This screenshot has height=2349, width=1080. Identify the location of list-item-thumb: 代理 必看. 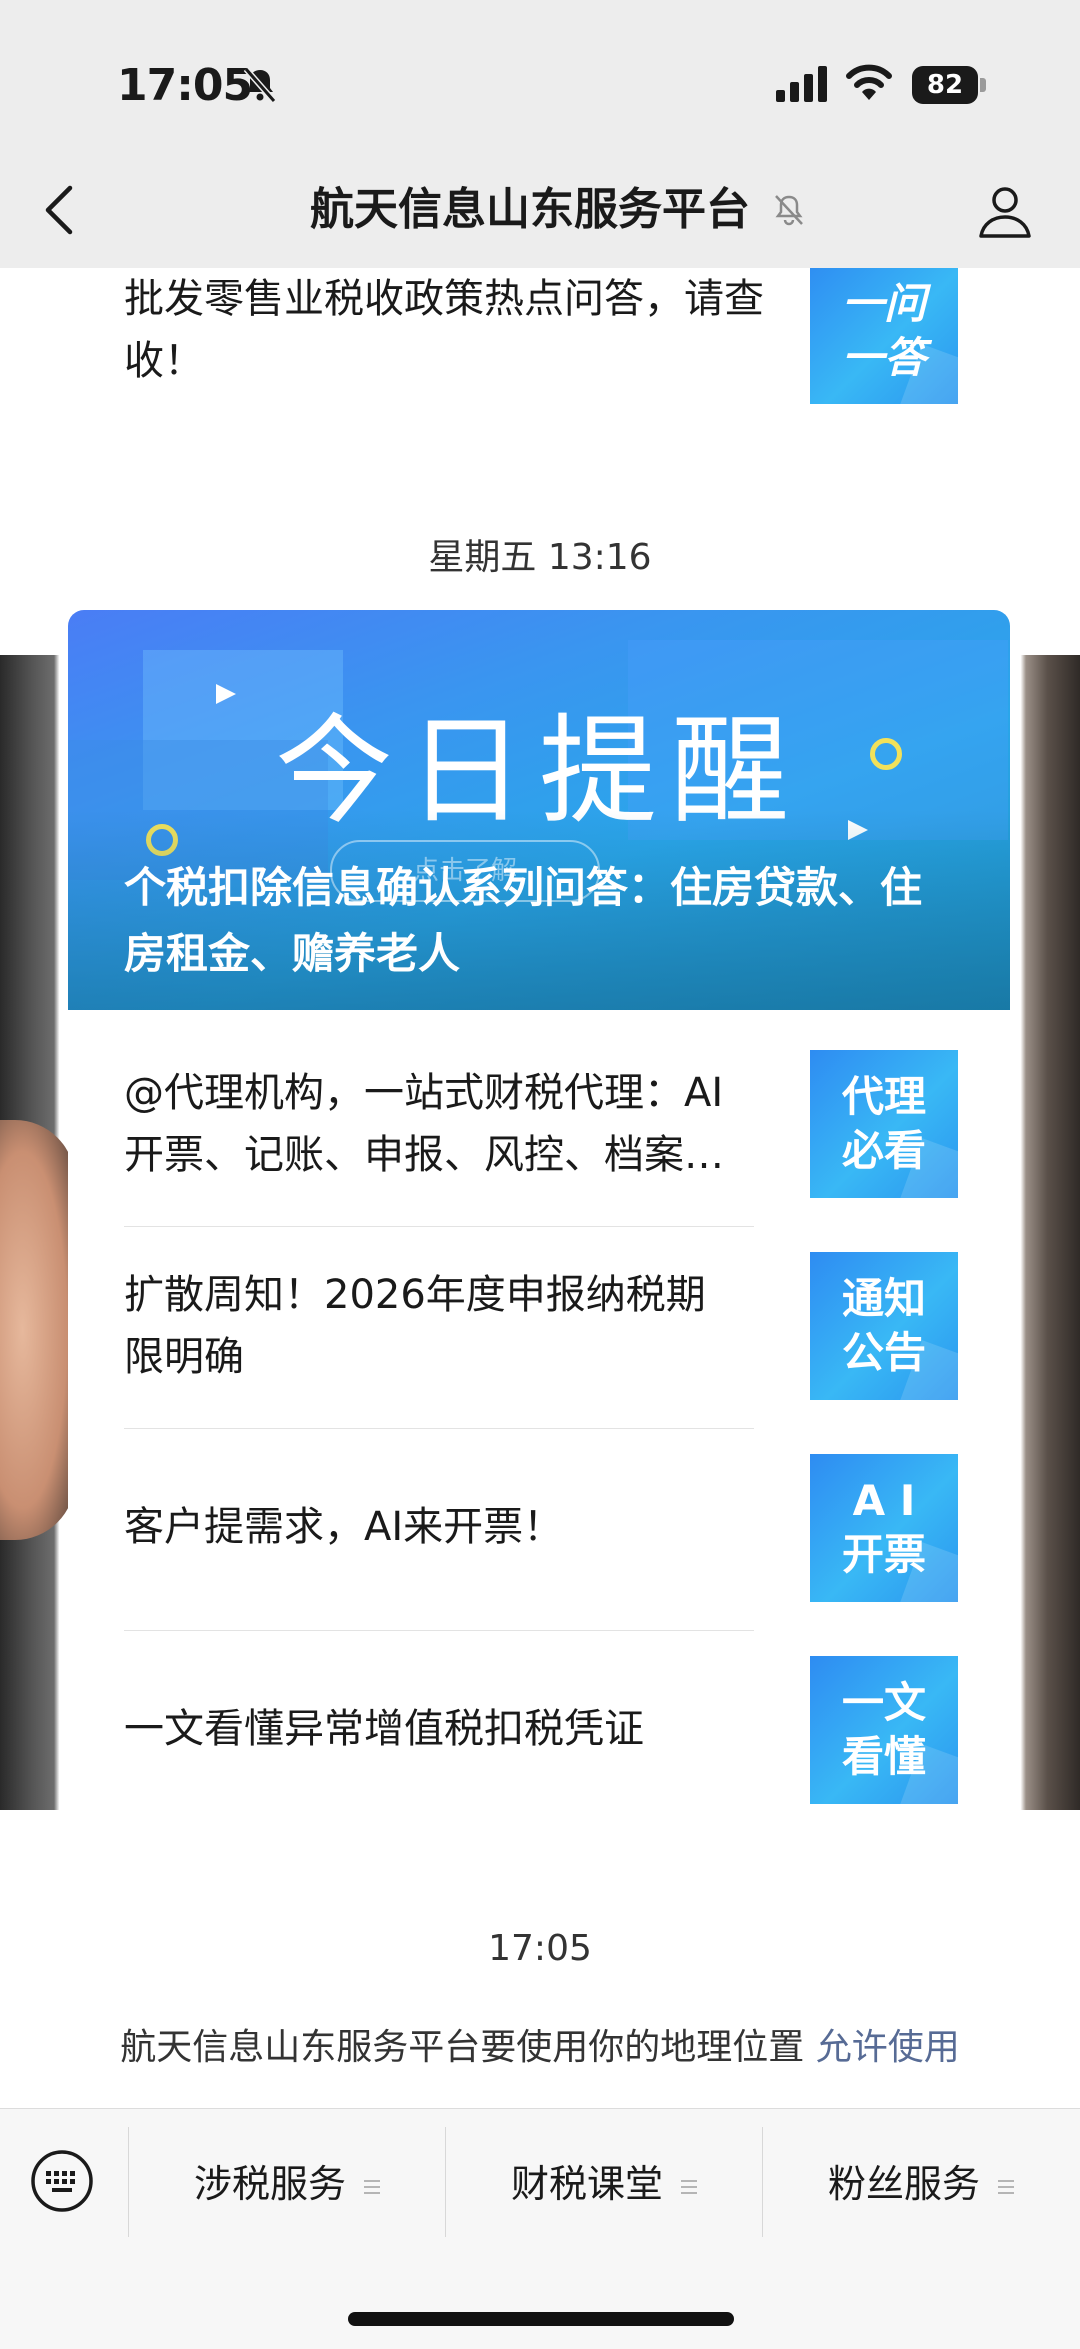
(884, 1124).